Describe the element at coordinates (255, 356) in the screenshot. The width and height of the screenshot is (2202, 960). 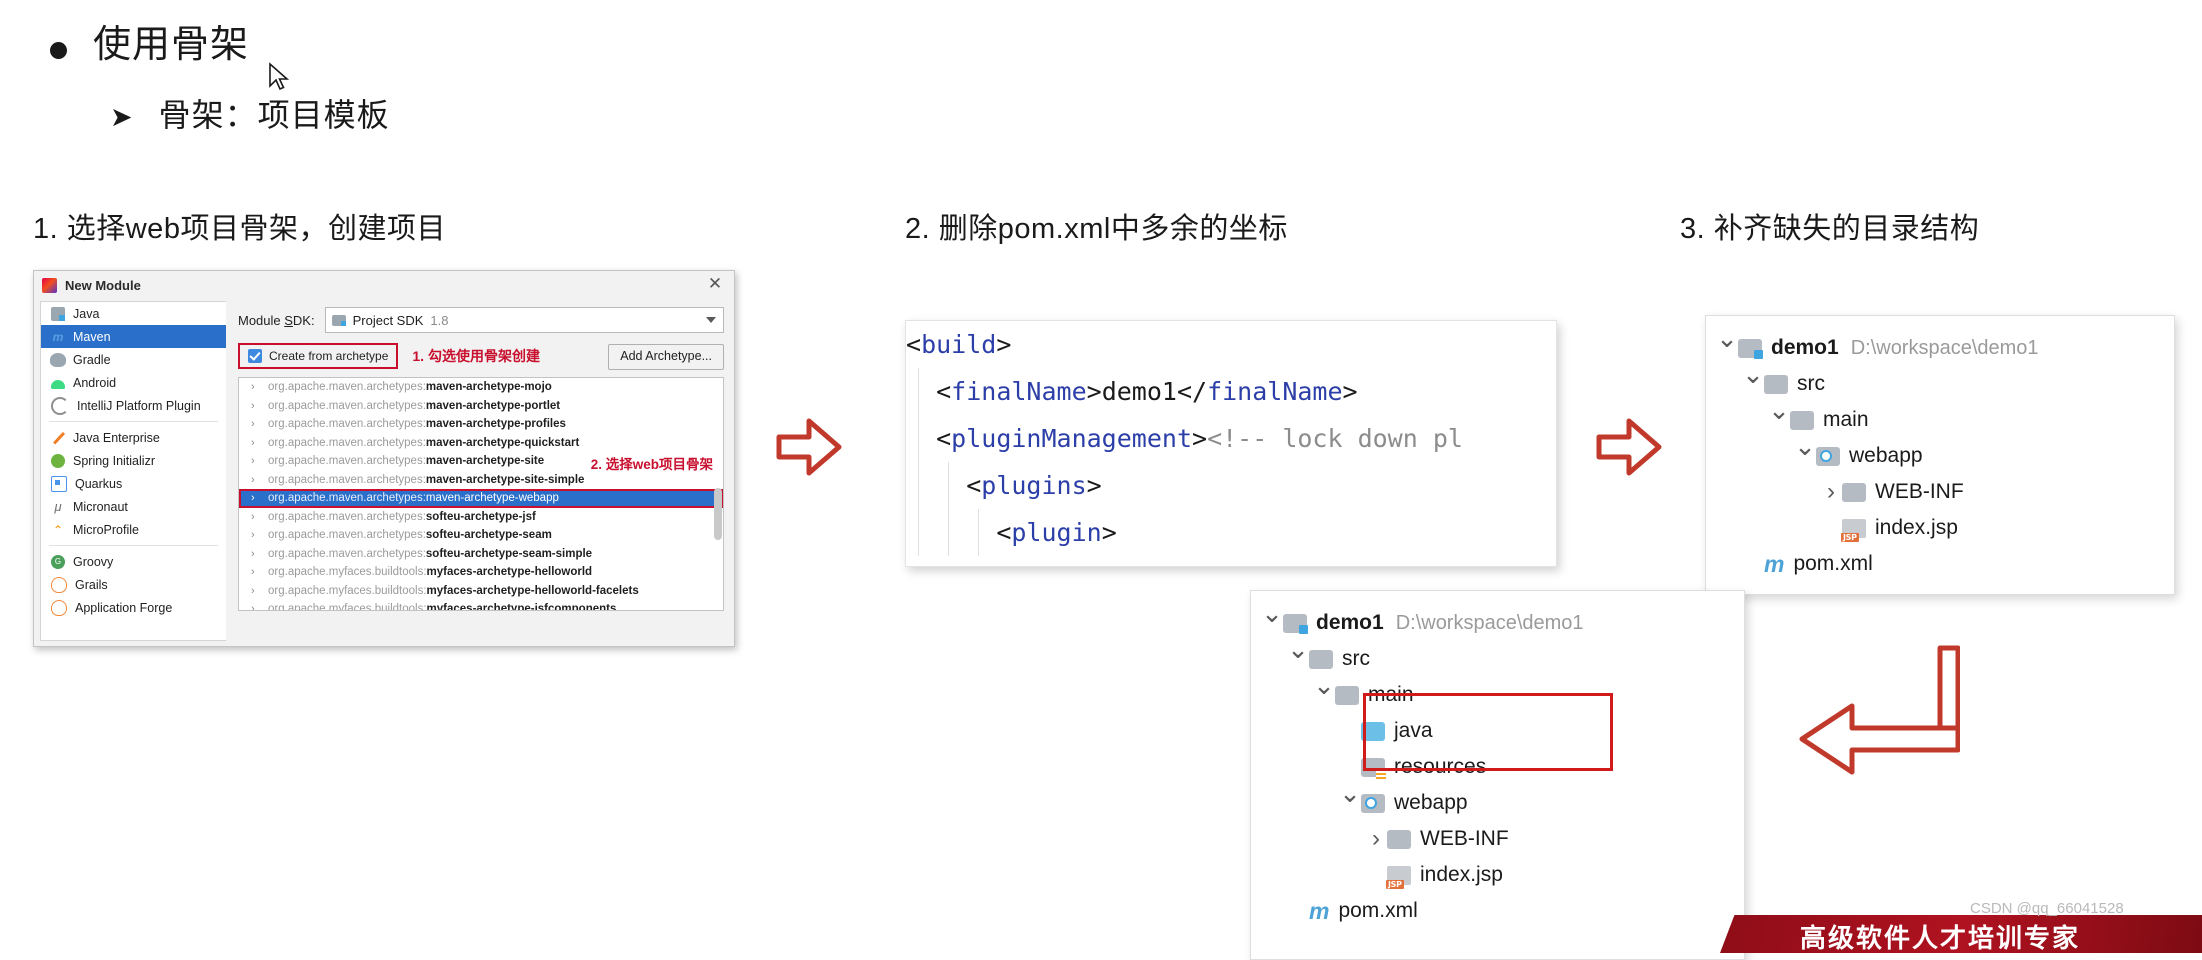
I see `checkbox-checked-icon` at that location.